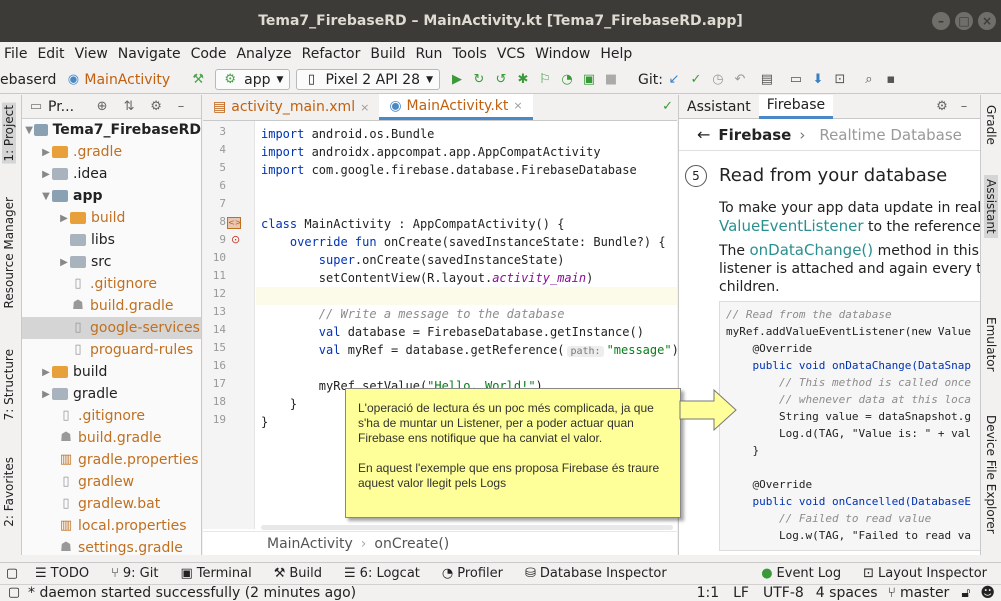 The height and width of the screenshot is (601, 1001). What do you see at coordinates (840, 80) in the screenshot?
I see `layout-inspector-icon: ⊡` at bounding box center [840, 80].